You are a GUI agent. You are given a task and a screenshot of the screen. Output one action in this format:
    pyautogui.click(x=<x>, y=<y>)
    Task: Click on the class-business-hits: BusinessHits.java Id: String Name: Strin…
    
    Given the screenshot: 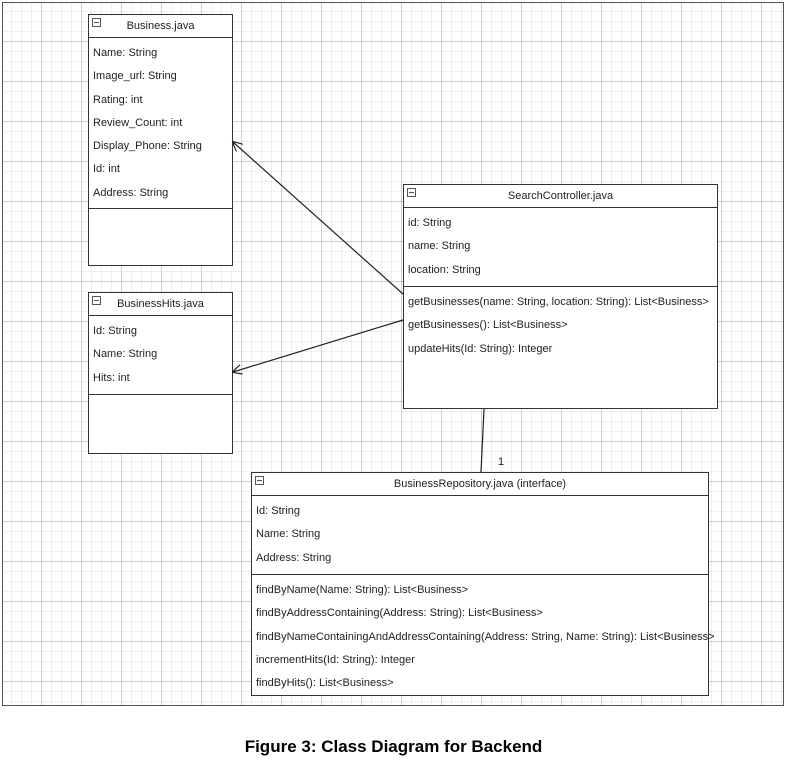 What is the action you would take?
    pyautogui.click(x=160, y=373)
    